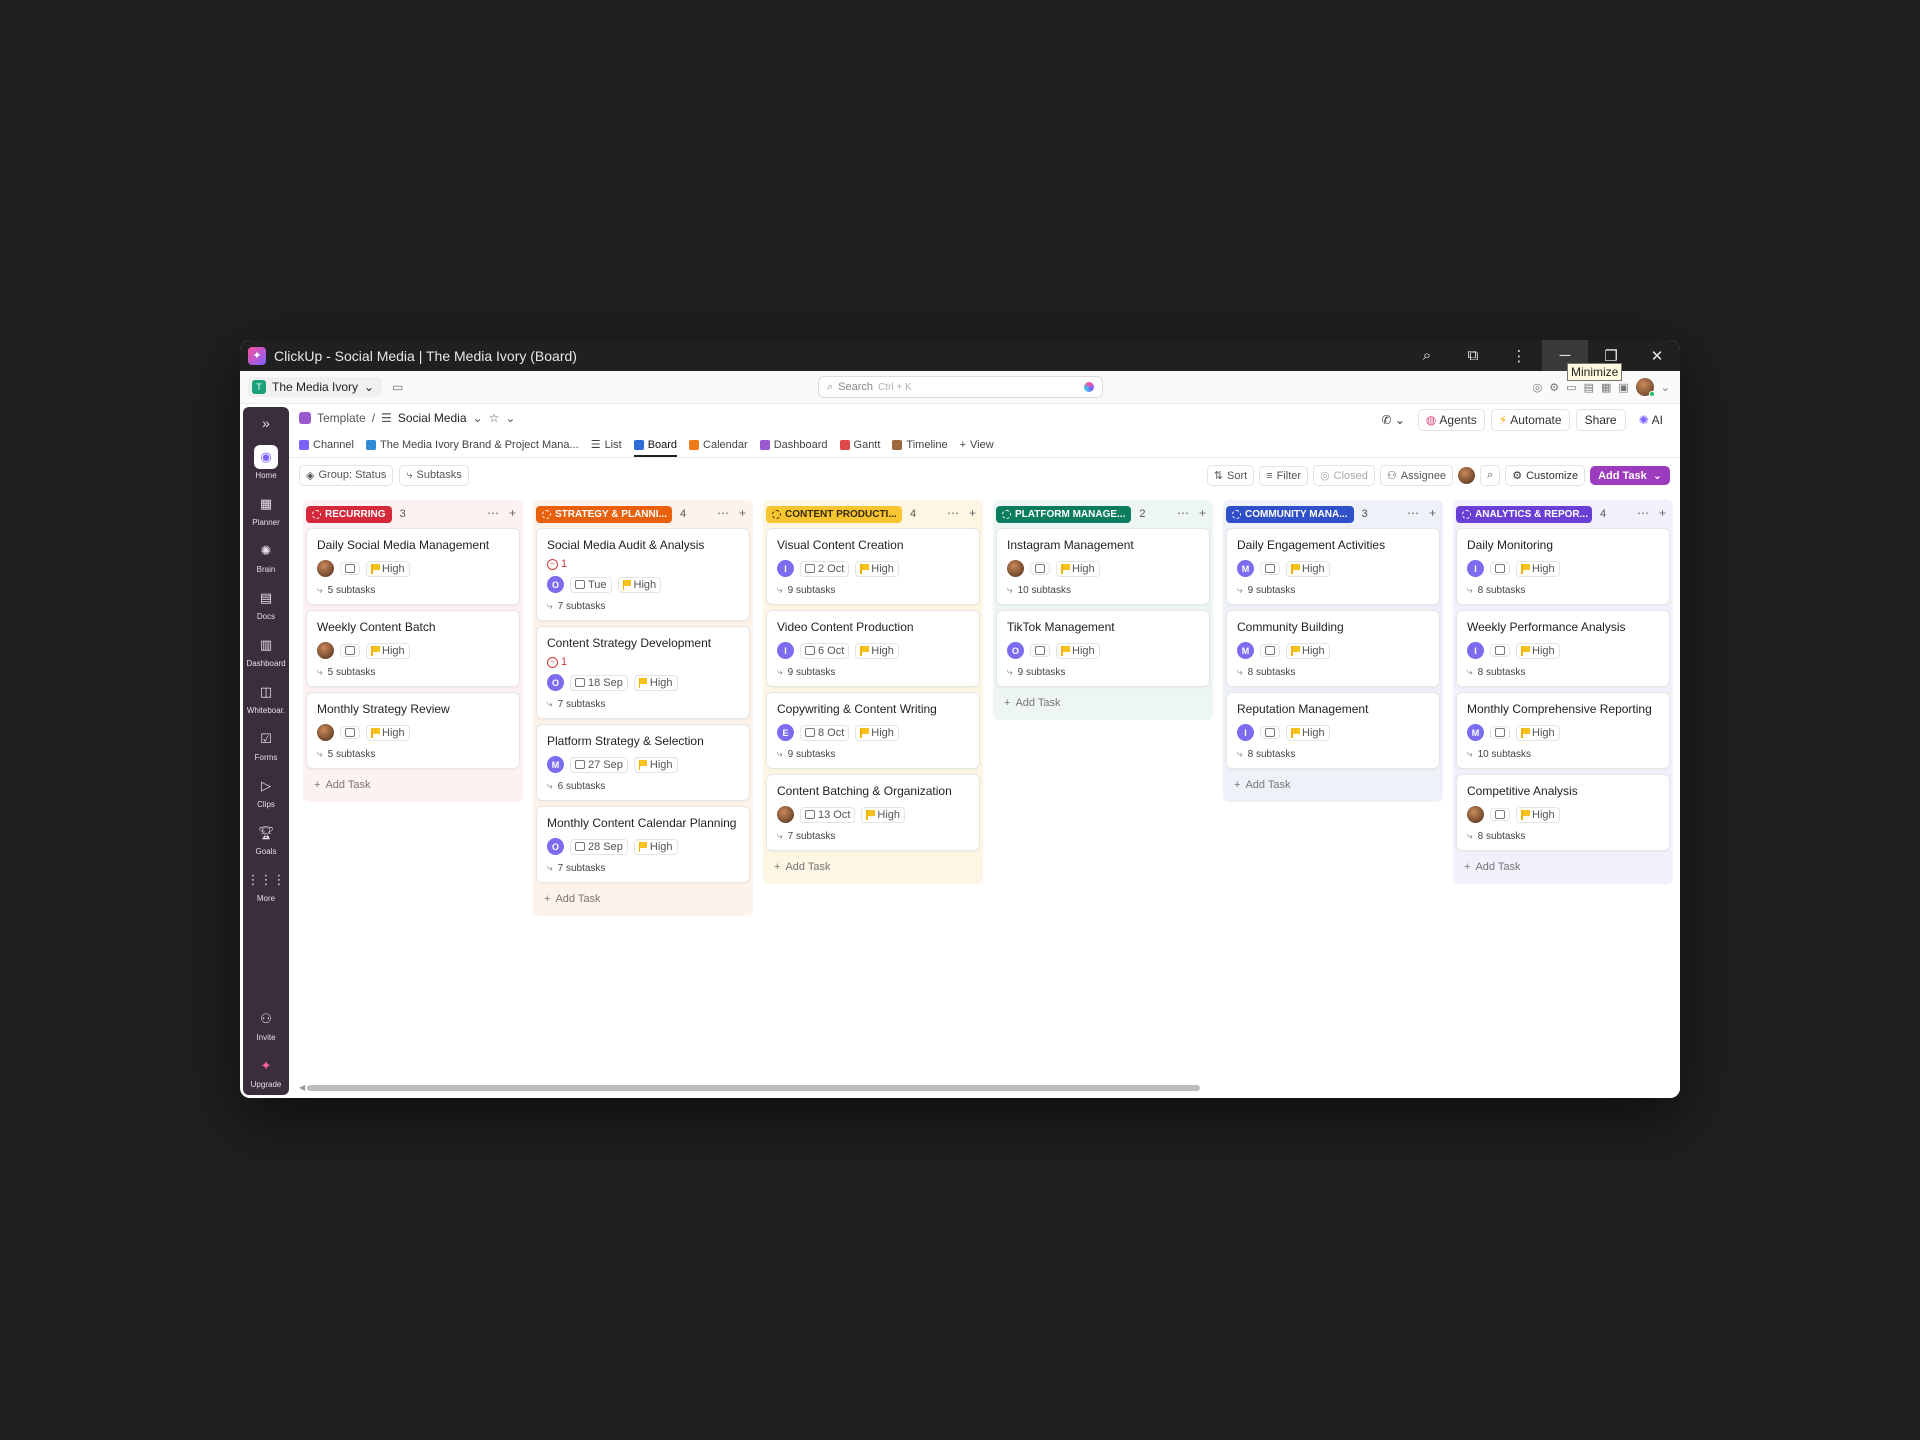 The width and height of the screenshot is (1920, 1440). What do you see at coordinates (346, 475) in the screenshot?
I see `group-by-button: ◈ Group: Status` at bounding box center [346, 475].